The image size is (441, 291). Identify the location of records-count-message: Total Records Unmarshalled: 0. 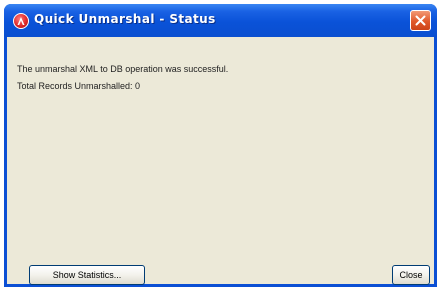
(79, 86).